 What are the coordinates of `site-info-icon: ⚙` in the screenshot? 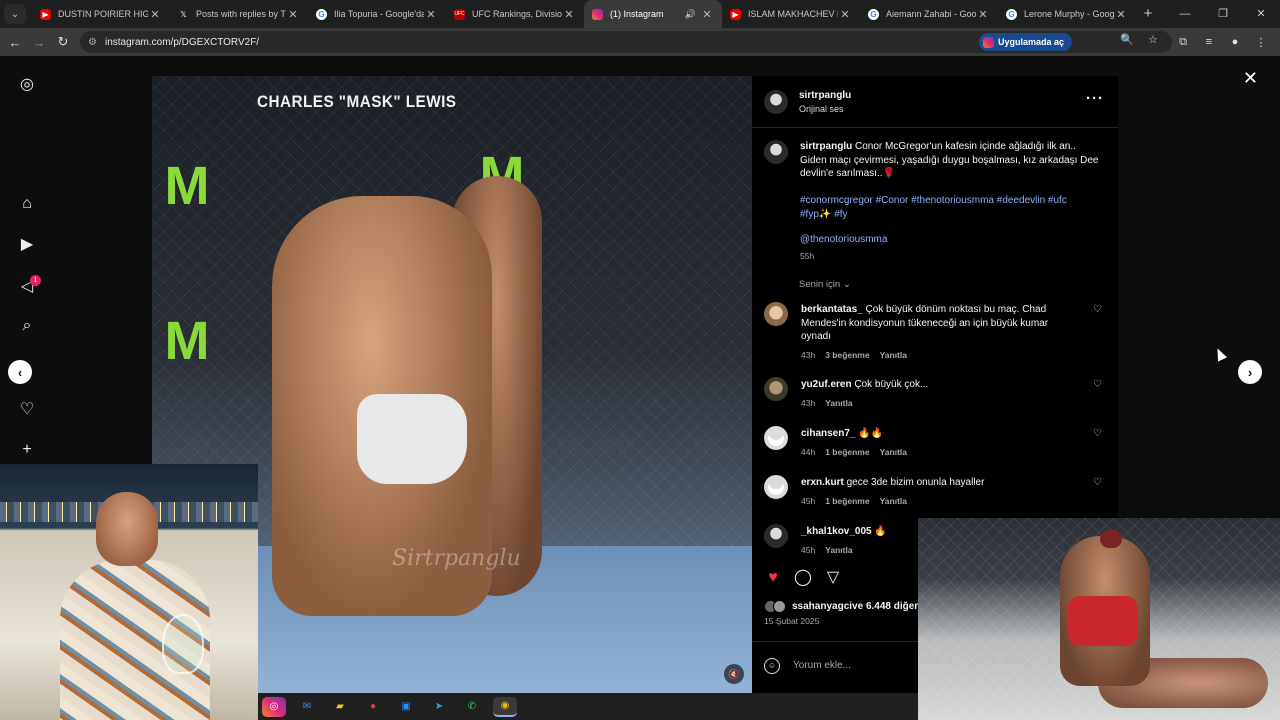 It's located at (92, 42).